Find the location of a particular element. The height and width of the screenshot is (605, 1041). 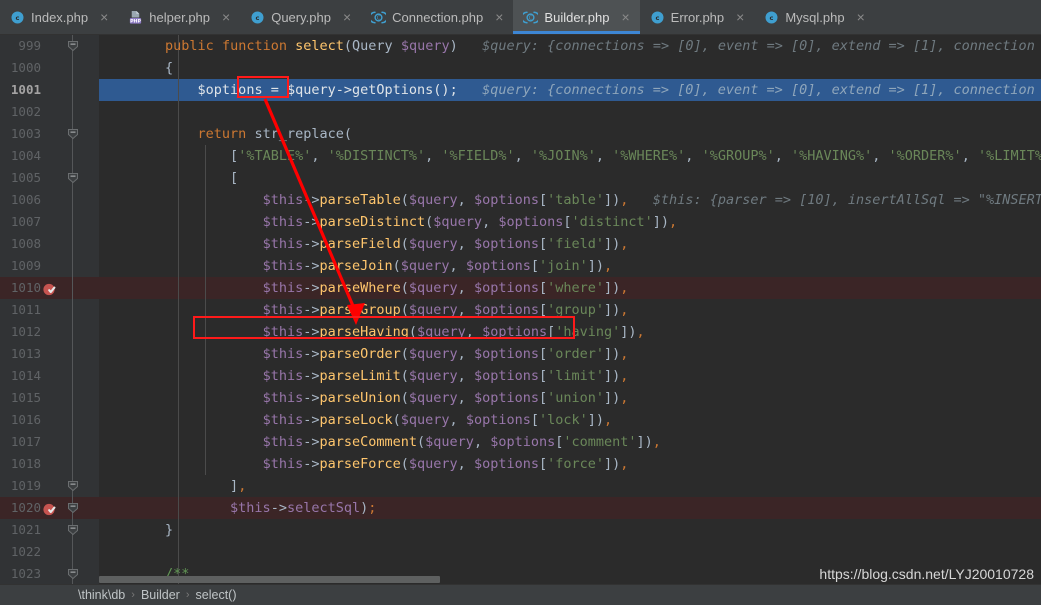

editor-gutter: 1015 is located at coordinates (49, 398).